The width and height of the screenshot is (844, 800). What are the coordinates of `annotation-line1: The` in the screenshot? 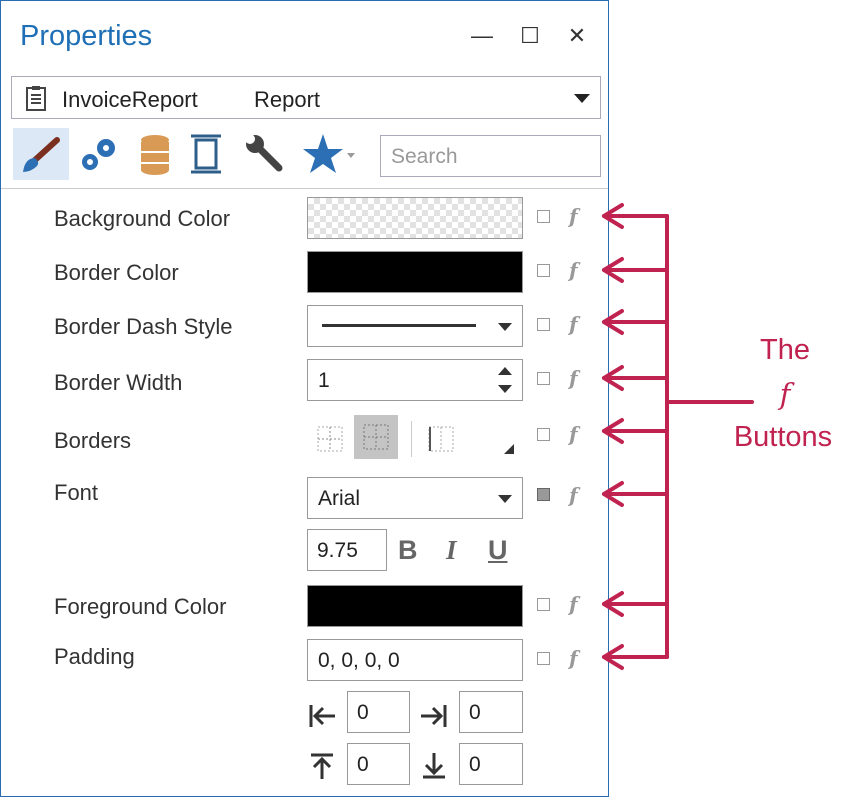 It's located at (785, 350).